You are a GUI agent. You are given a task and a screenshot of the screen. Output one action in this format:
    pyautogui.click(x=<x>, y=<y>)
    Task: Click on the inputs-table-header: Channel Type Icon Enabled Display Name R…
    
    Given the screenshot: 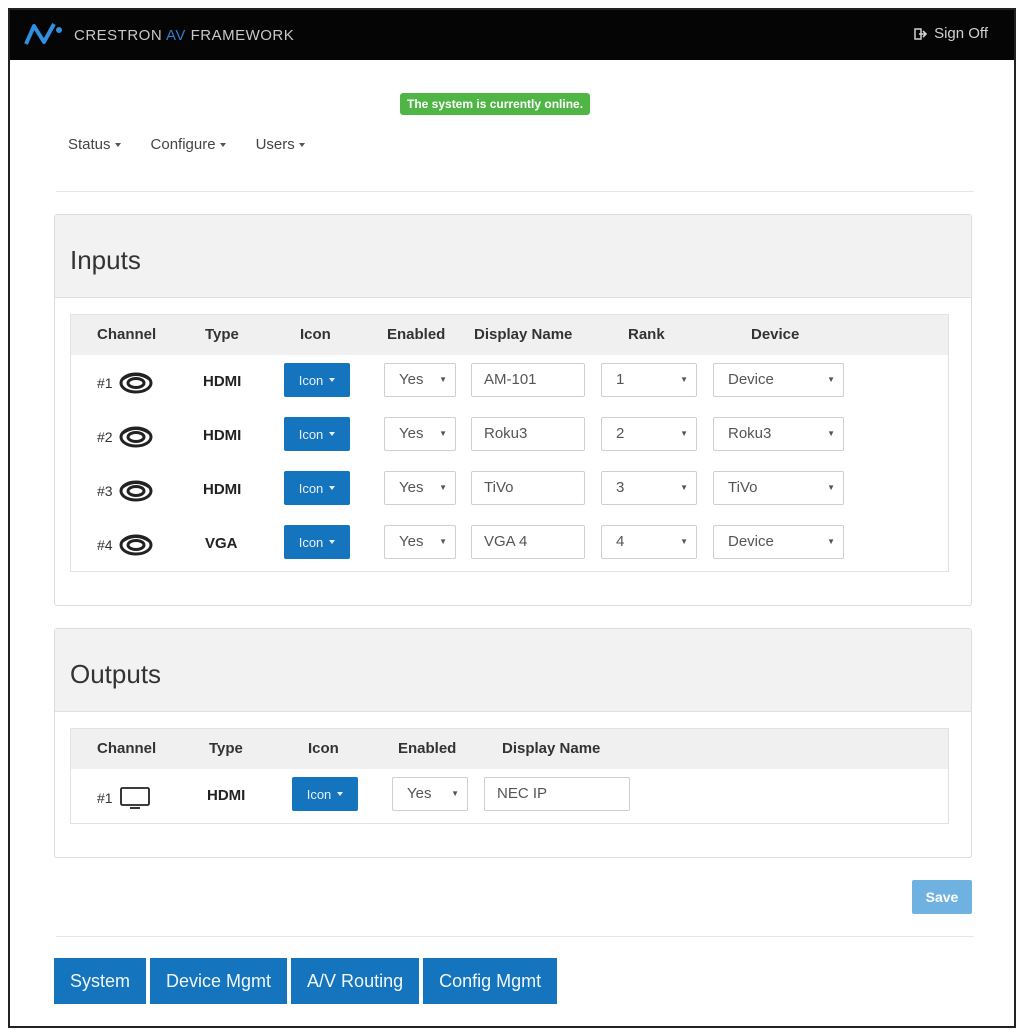 What is the action you would take?
    pyautogui.click(x=509, y=335)
    